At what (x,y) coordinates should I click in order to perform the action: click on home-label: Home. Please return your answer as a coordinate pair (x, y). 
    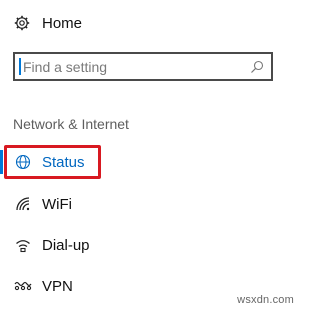
    Looking at the image, I should click on (62, 23).